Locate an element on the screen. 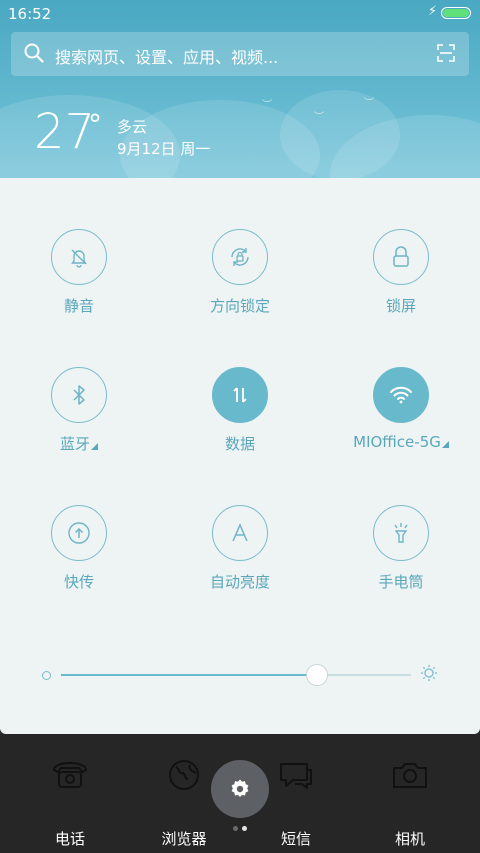 This screenshot has height=853, width=480. toggle-auto-brightness-label: 自动亮度 is located at coordinates (239, 582).